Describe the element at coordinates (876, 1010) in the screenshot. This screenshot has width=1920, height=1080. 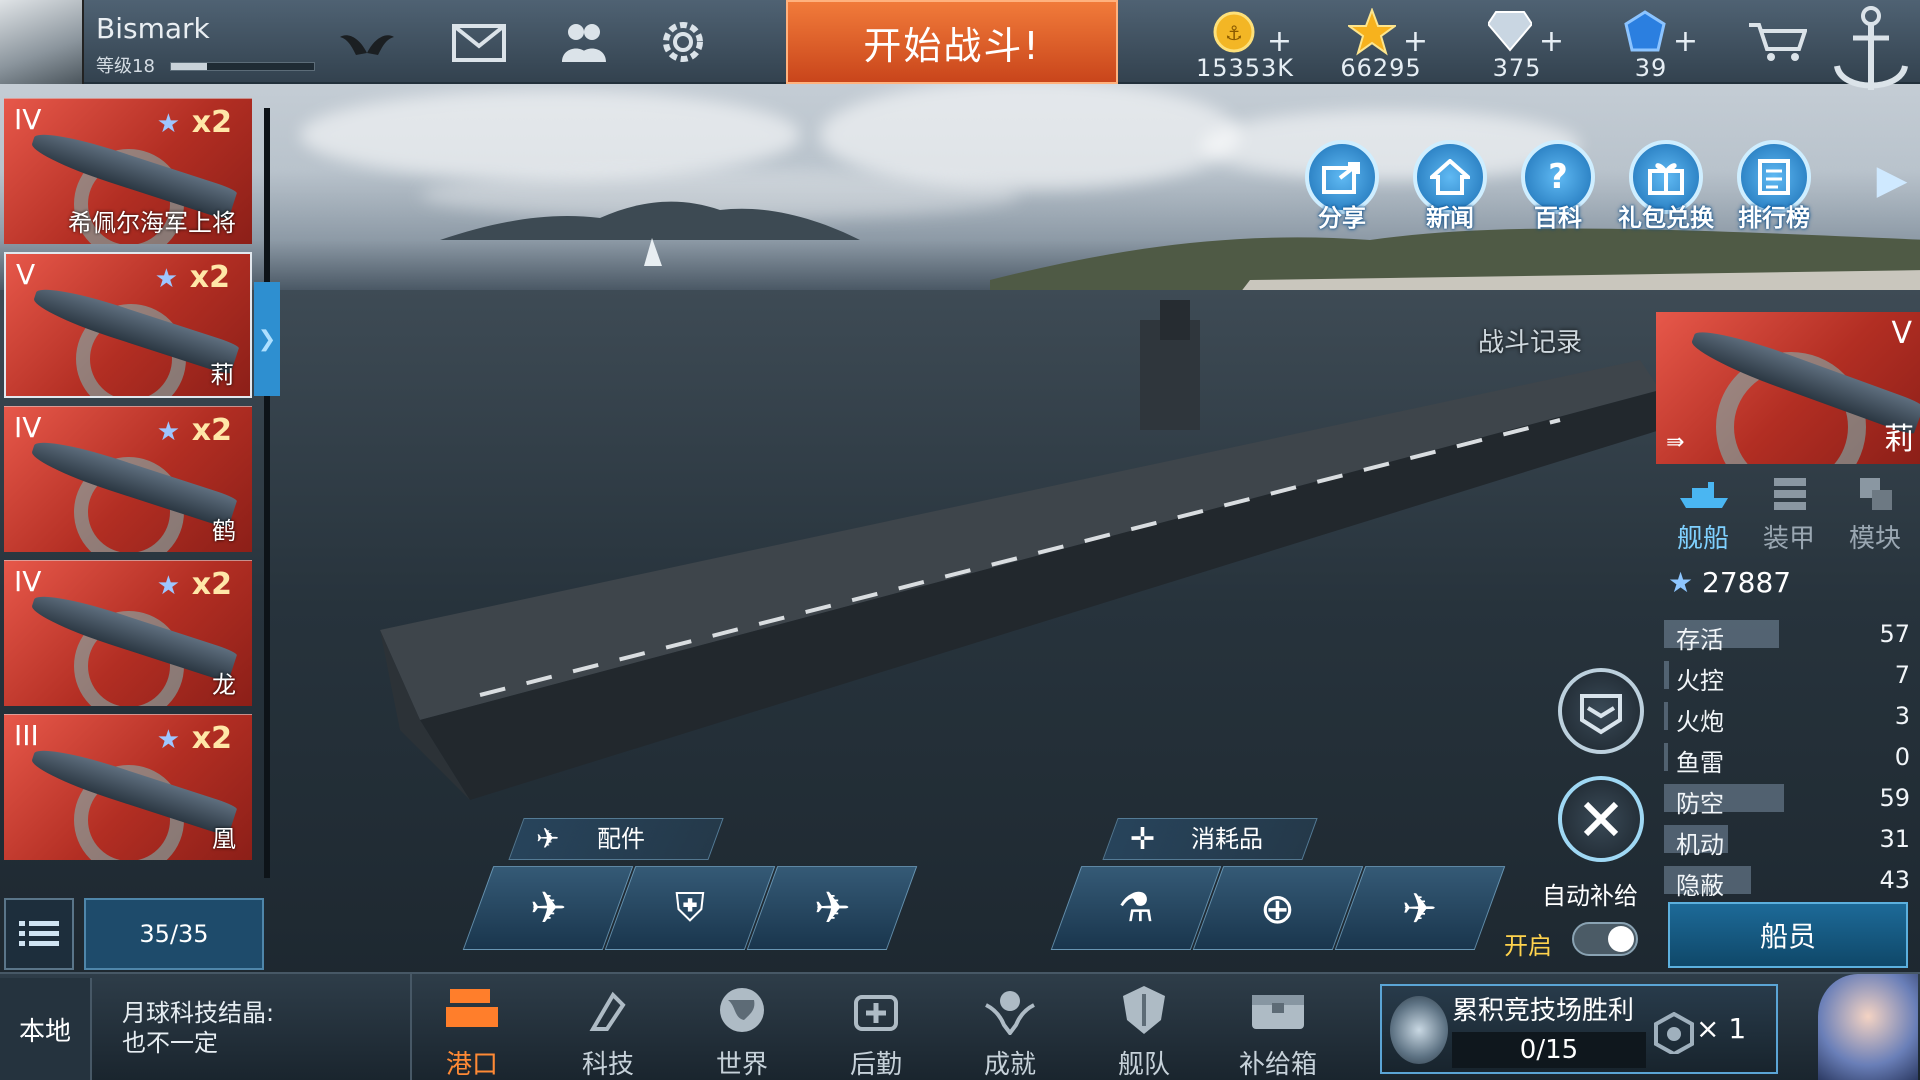
I see `logistics-icon` at that location.